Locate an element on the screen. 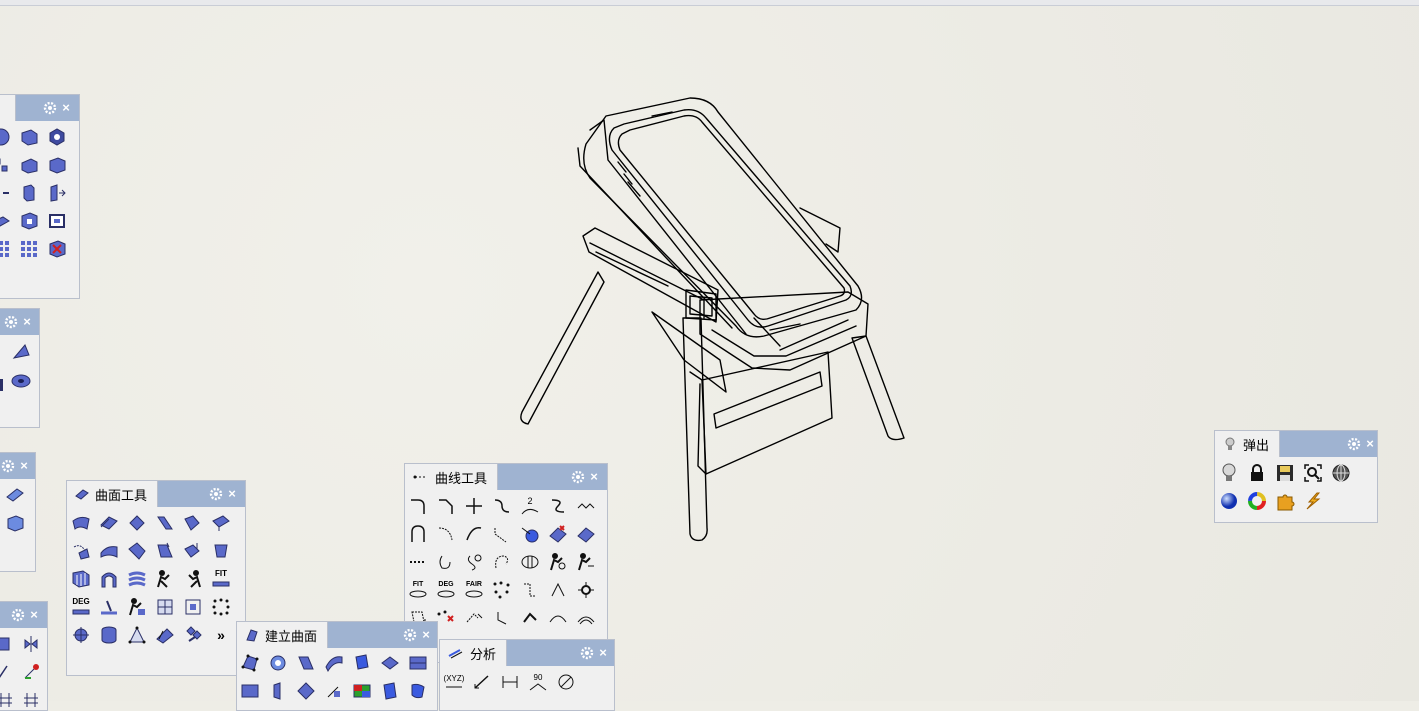 The width and height of the screenshot is (1419, 711). explode-icon is located at coordinates (6, 165).